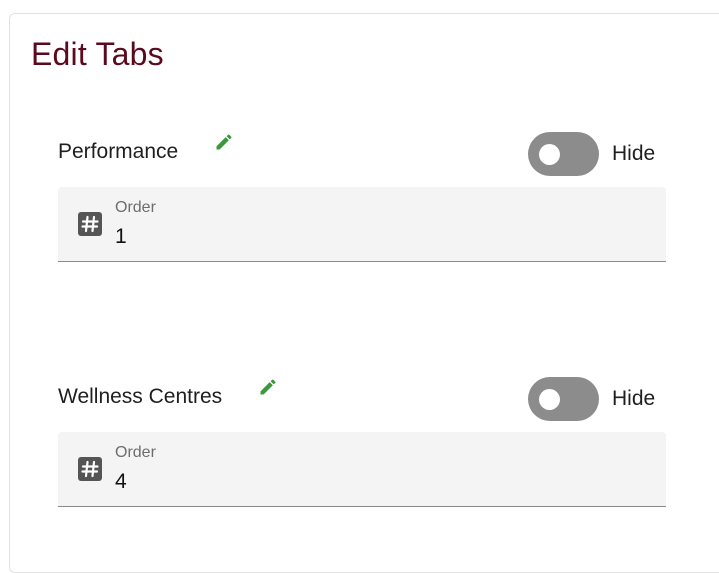 The height and width of the screenshot is (573, 719). What do you see at coordinates (140, 396) in the screenshot?
I see `tab-name: Wellness Centres` at bounding box center [140, 396].